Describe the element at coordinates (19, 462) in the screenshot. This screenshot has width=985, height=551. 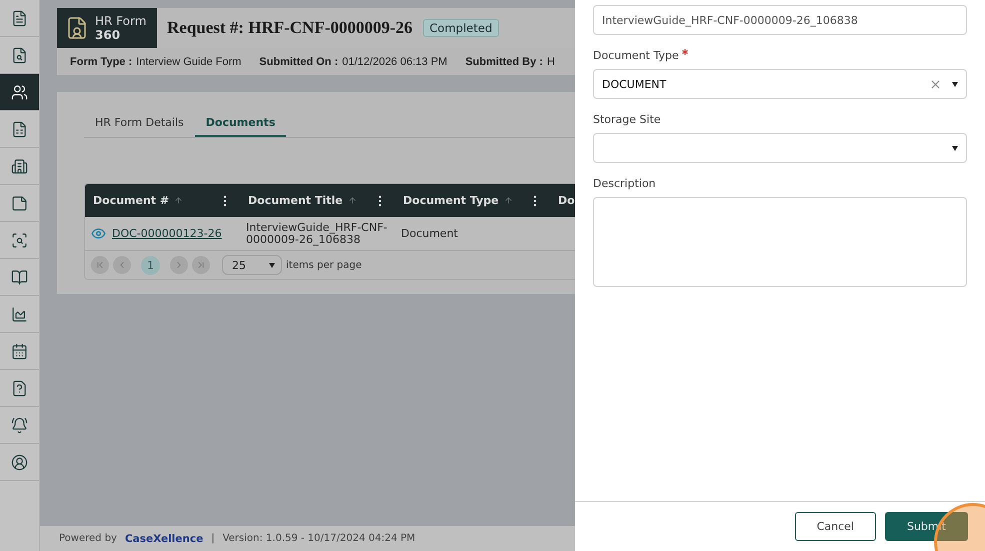
I see `user-circle-icon` at that location.